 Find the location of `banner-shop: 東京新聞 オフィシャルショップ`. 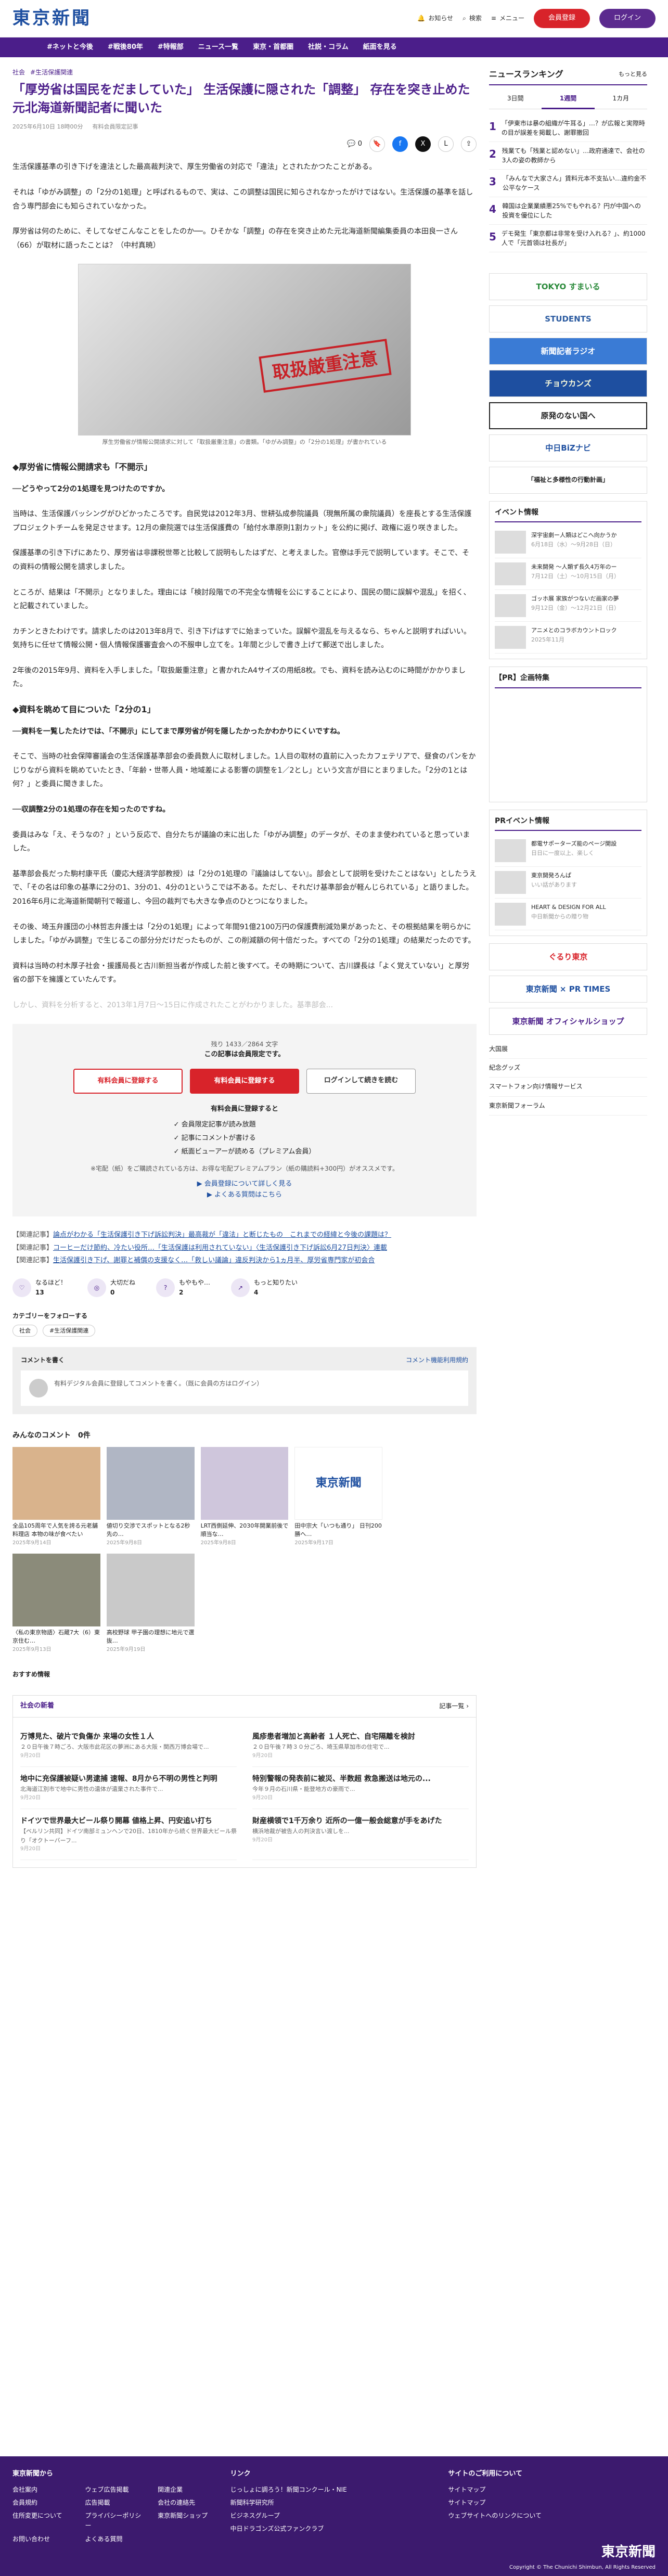

banner-shop: 東京新聞 オフィシャルショップ is located at coordinates (568, 1021).